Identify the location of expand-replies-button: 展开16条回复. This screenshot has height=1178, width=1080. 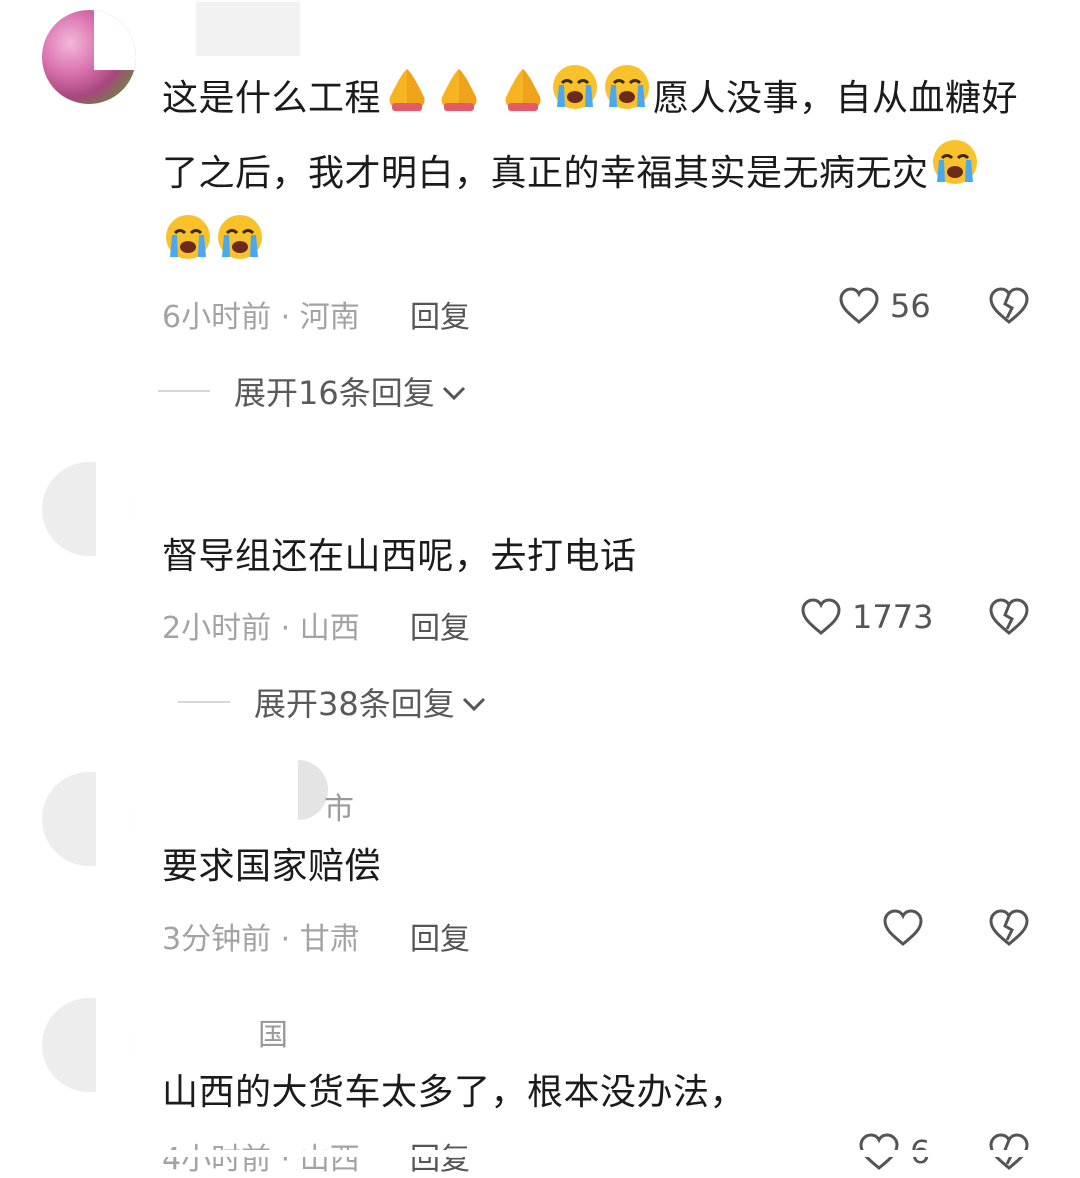
(312, 391).